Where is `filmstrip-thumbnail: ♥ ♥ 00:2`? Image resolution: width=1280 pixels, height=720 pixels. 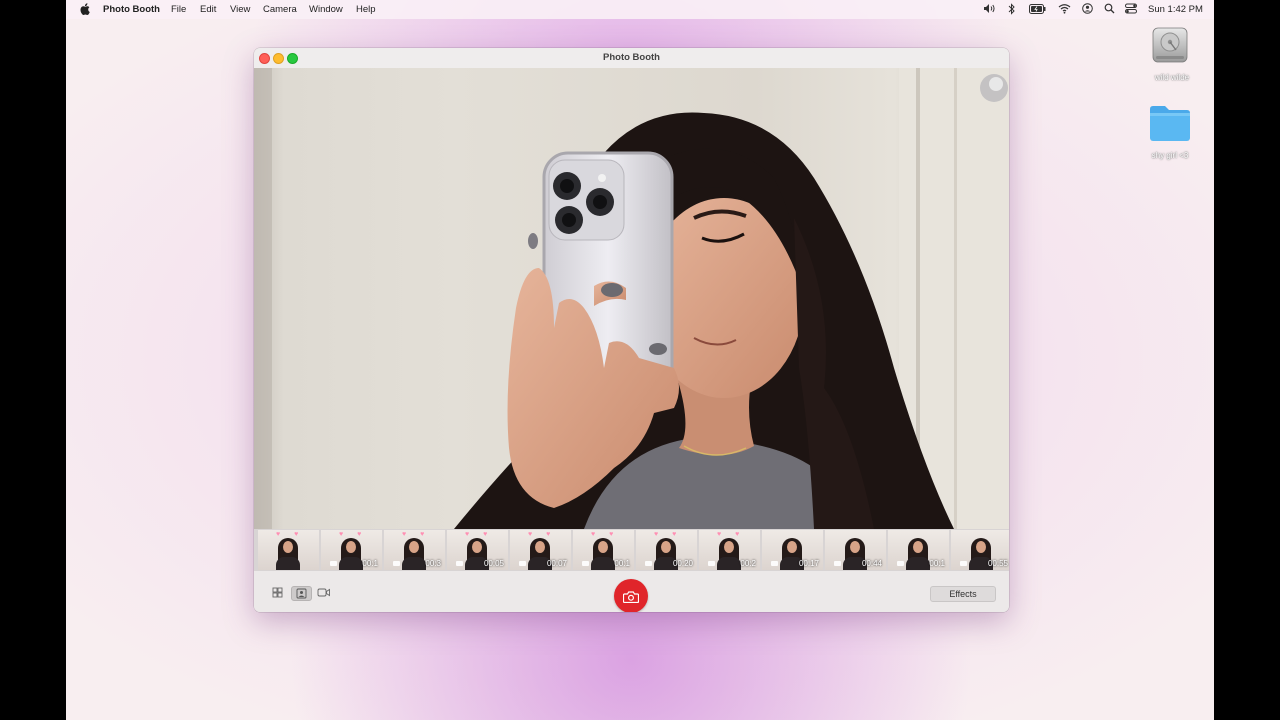 filmstrip-thumbnail: ♥ ♥ 00:2 is located at coordinates (729, 550).